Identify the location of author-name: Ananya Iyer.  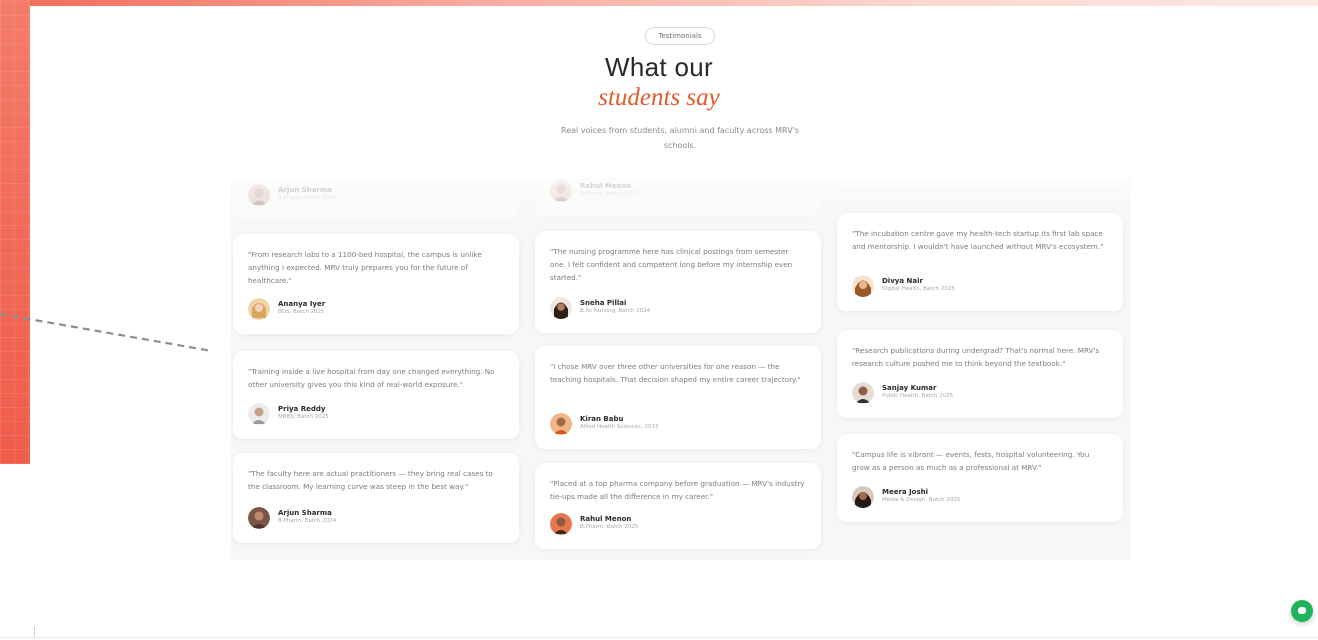
(302, 304).